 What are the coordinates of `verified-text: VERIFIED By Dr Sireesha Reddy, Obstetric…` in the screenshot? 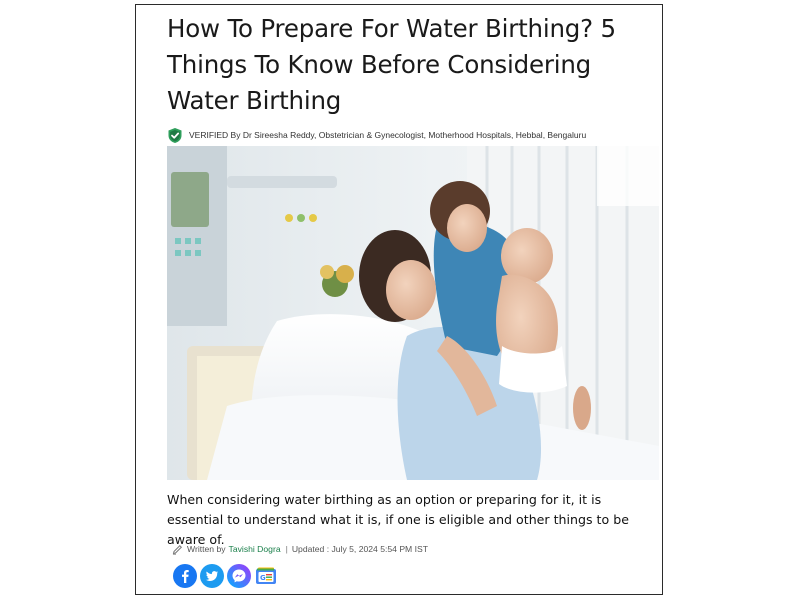 It's located at (388, 135).